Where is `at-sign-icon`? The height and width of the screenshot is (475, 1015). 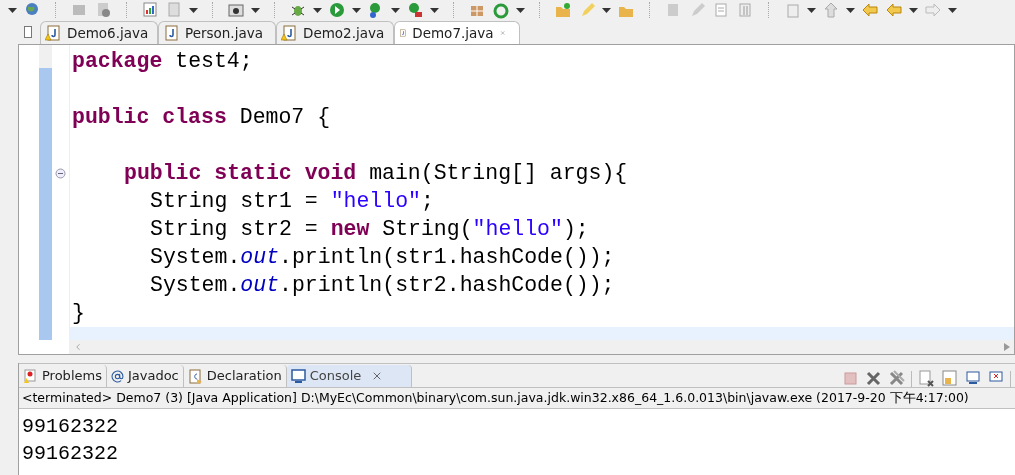 at-sign-icon is located at coordinates (117, 376).